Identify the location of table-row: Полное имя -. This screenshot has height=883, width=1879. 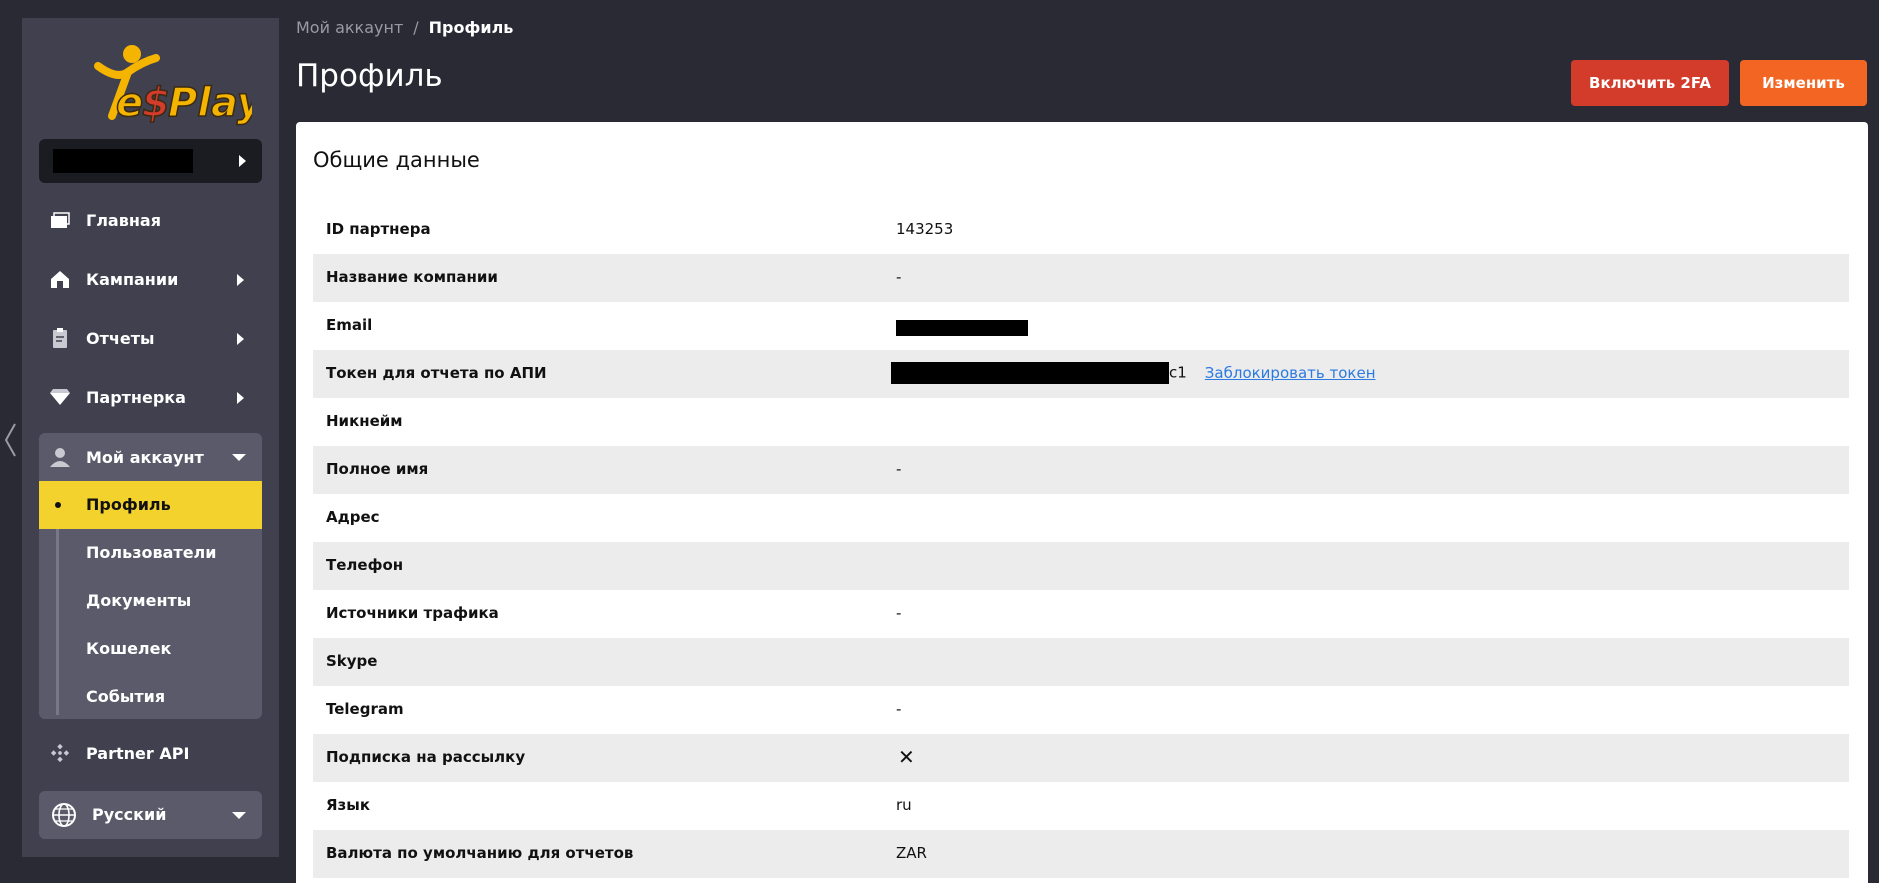
(1081, 470).